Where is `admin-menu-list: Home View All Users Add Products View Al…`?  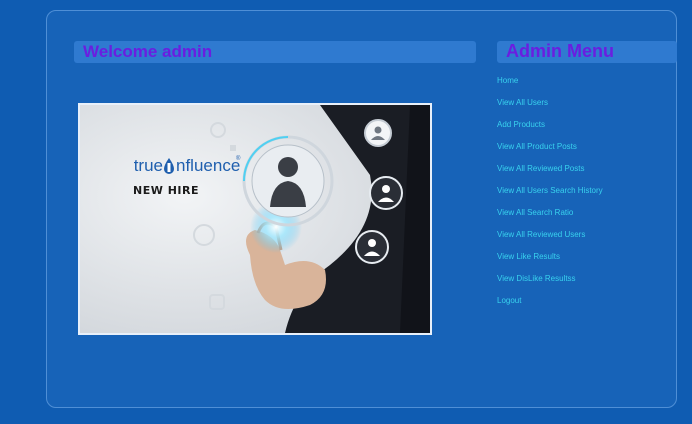
admin-menu-list: Home View All Users Add Products View Al… is located at coordinates (550, 196).